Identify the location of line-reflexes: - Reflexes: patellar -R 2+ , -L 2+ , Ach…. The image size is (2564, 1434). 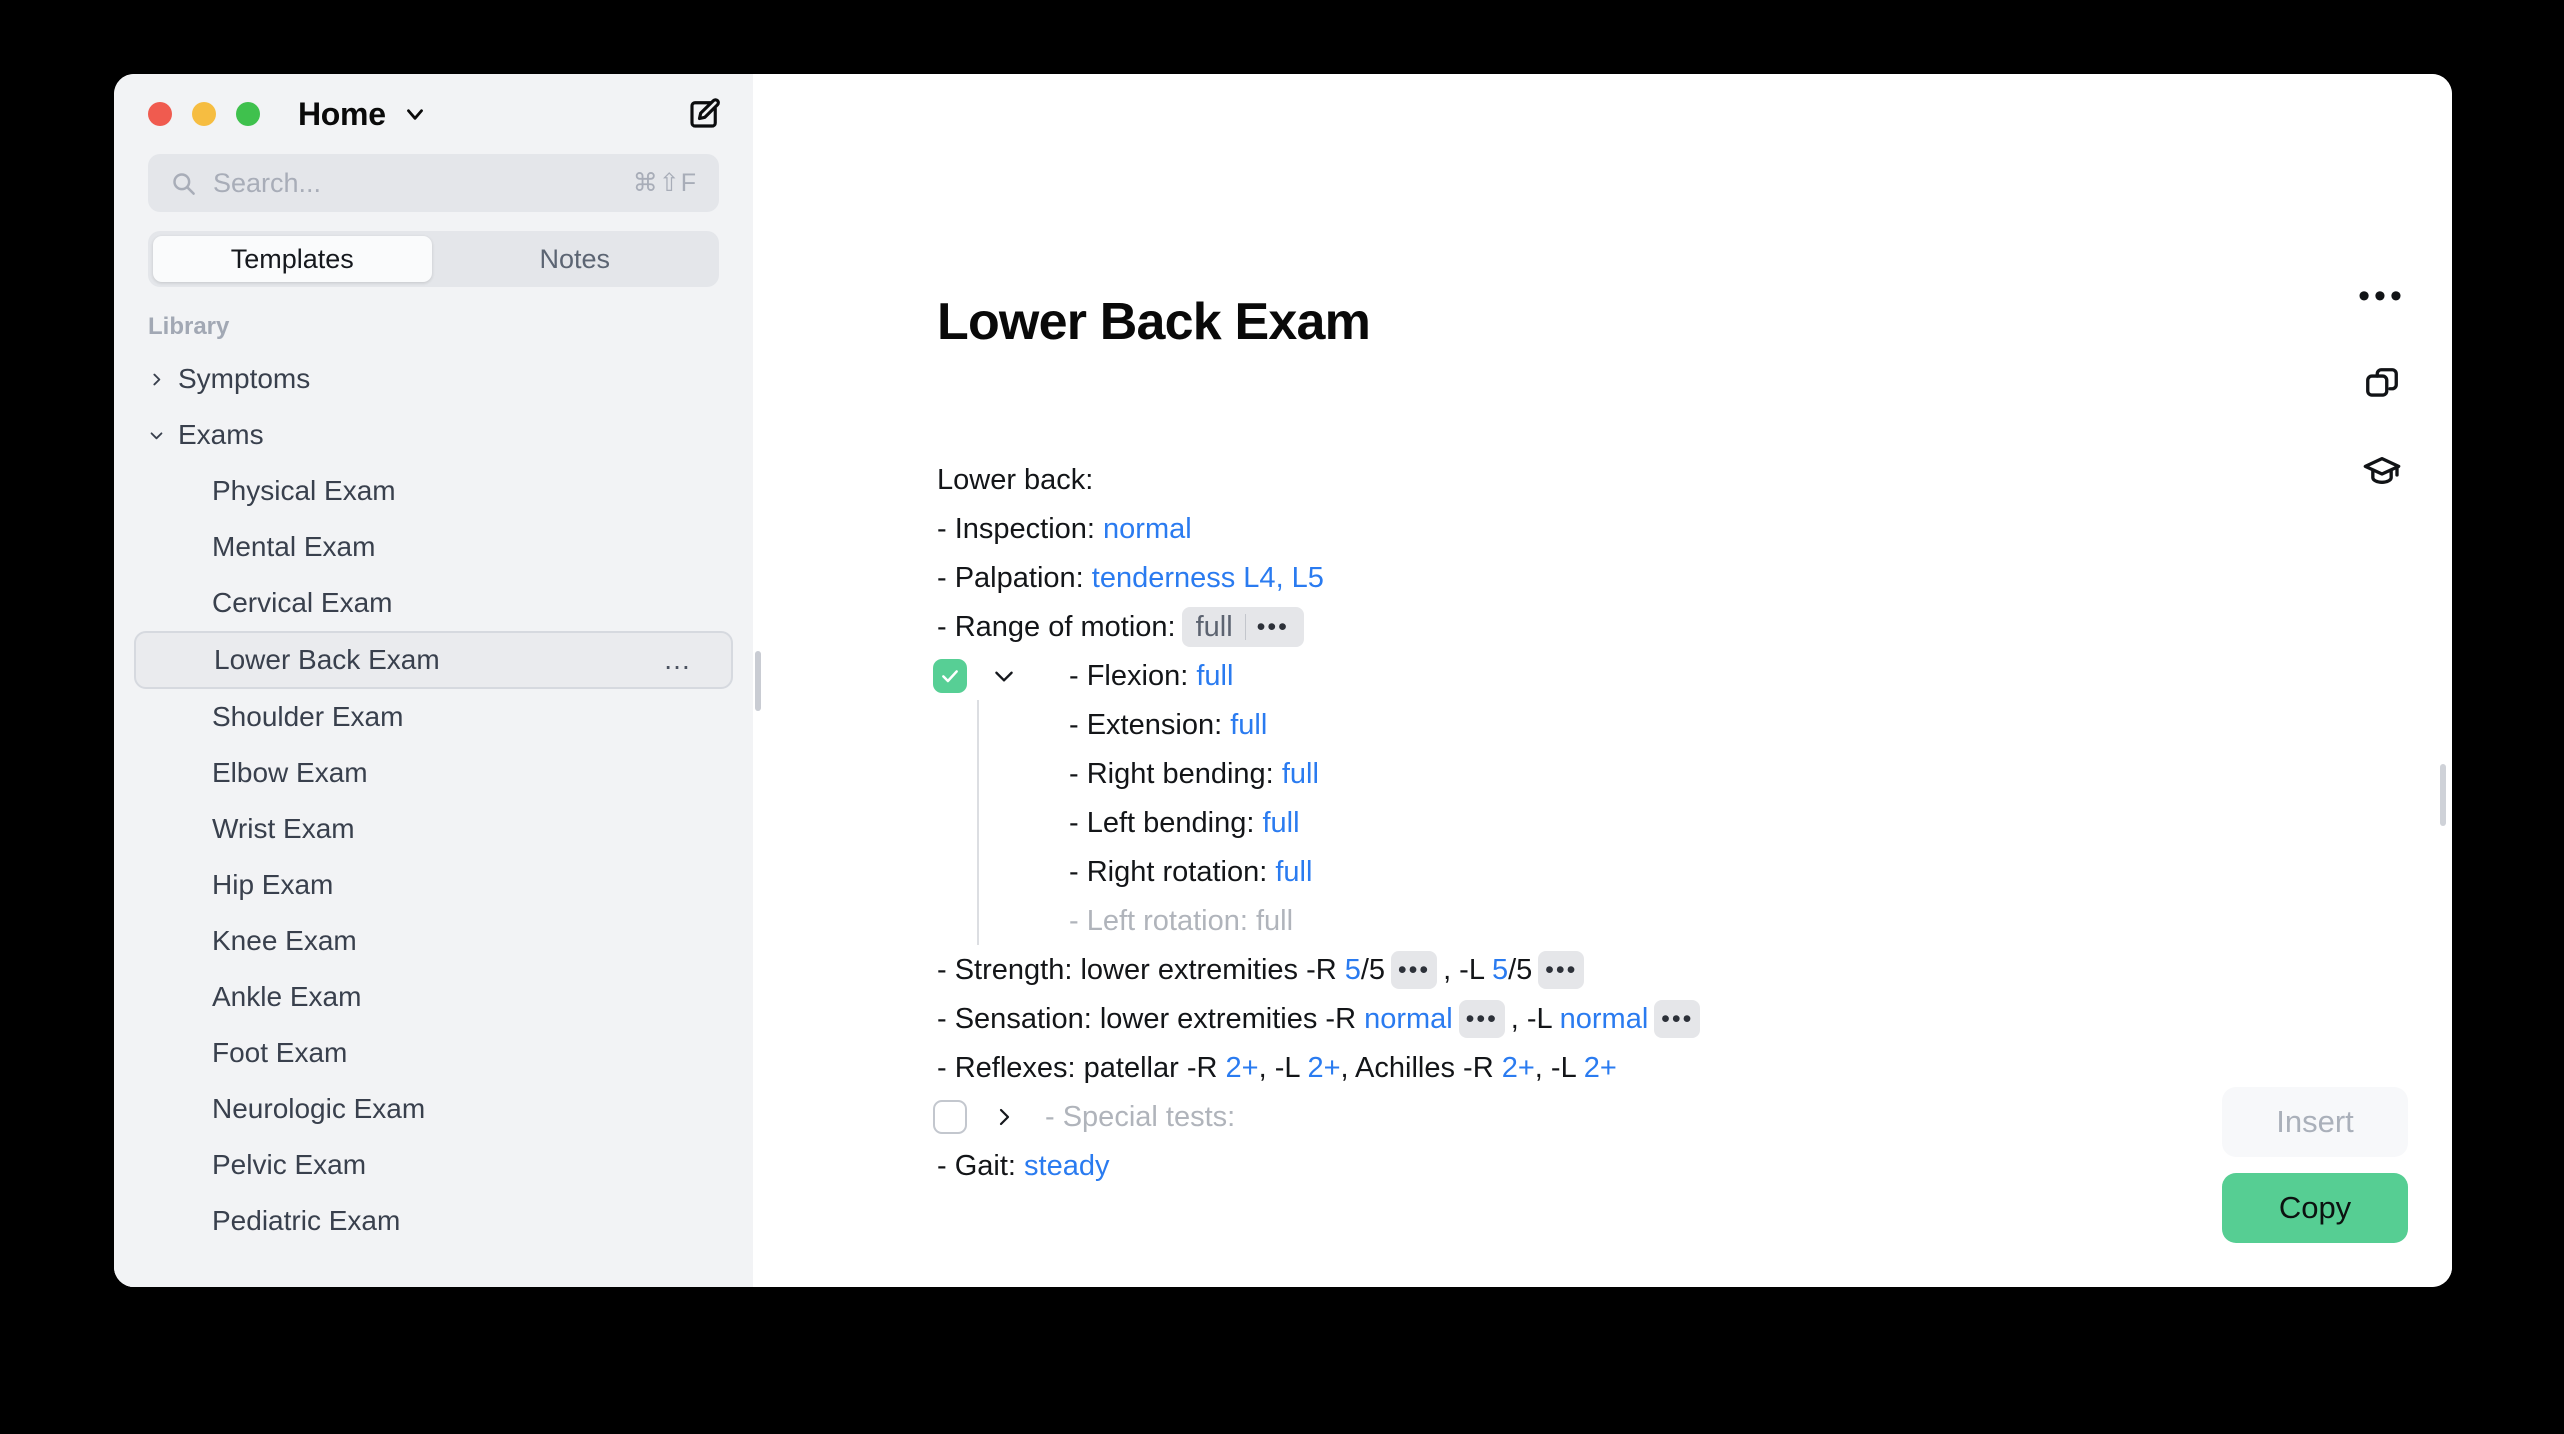
(1609, 1068).